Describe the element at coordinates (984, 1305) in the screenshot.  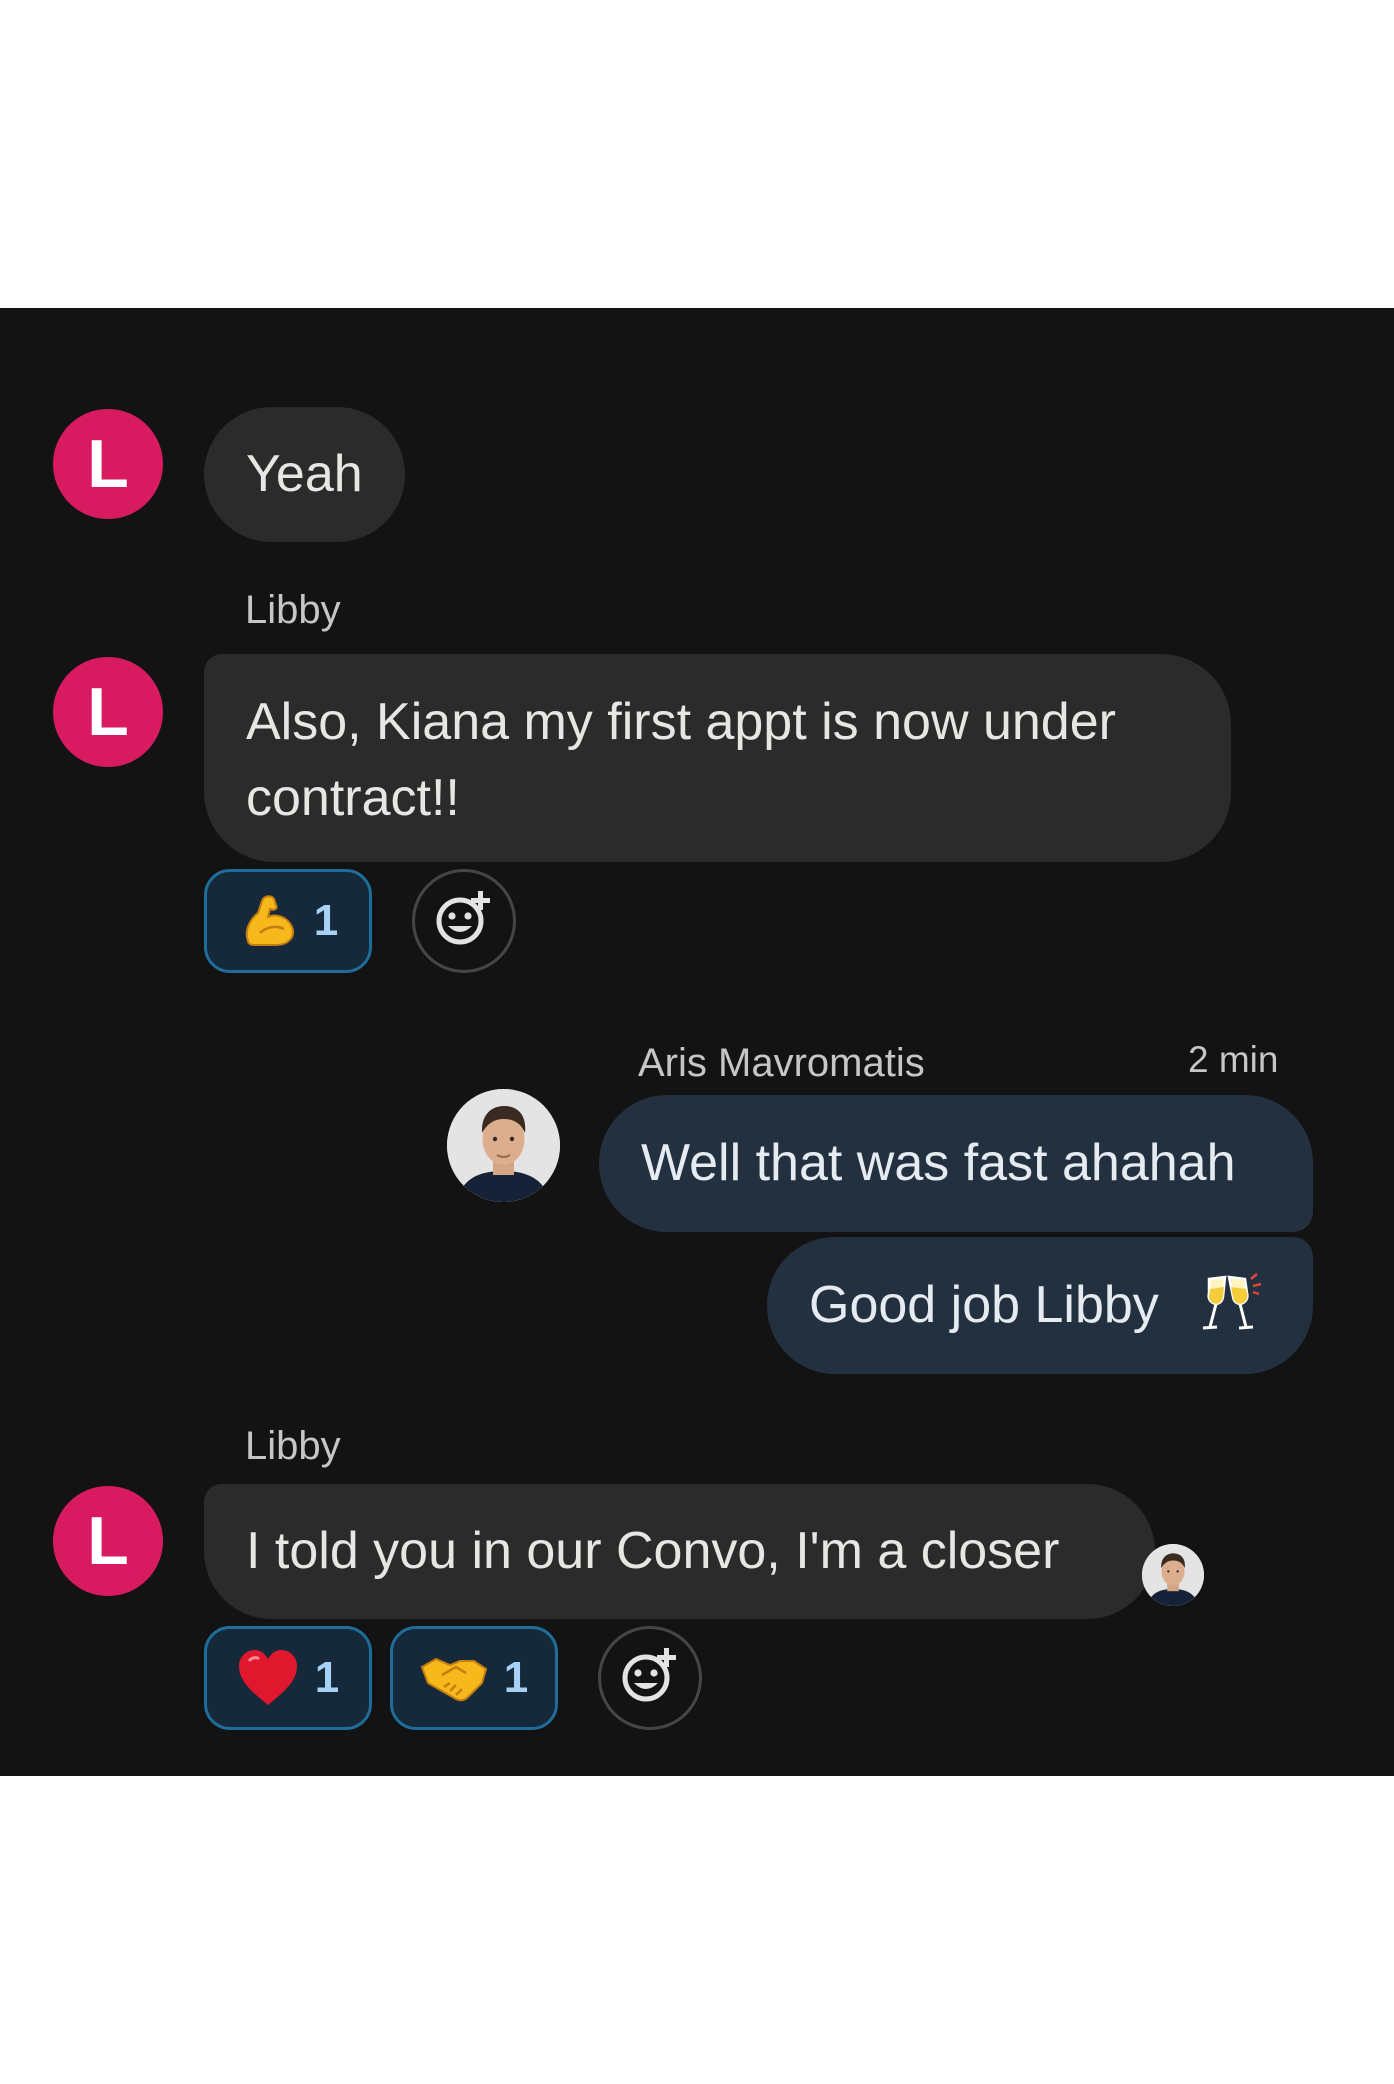
I see `message-text: Good job Libby` at that location.